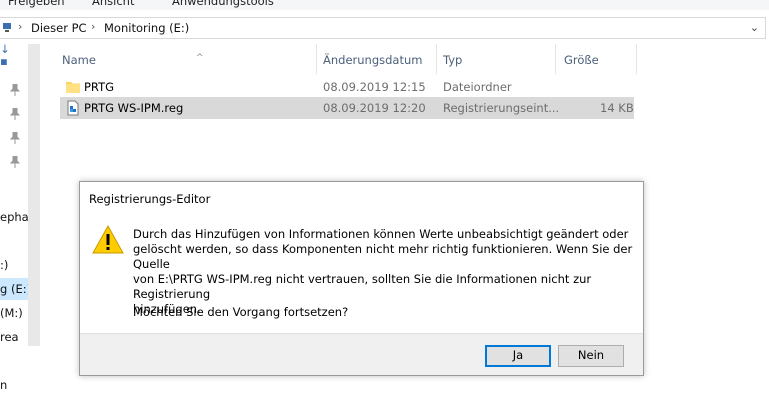  What do you see at coordinates (15, 289) in the screenshot?
I see `nav-item-drive-e: g (E:)` at bounding box center [15, 289].